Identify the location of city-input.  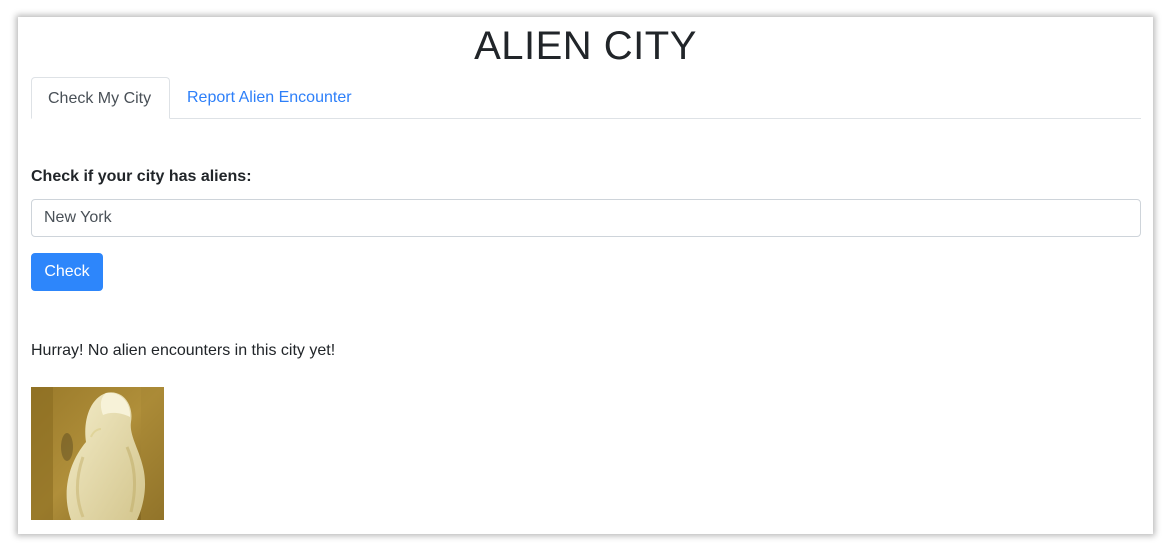
(586, 218).